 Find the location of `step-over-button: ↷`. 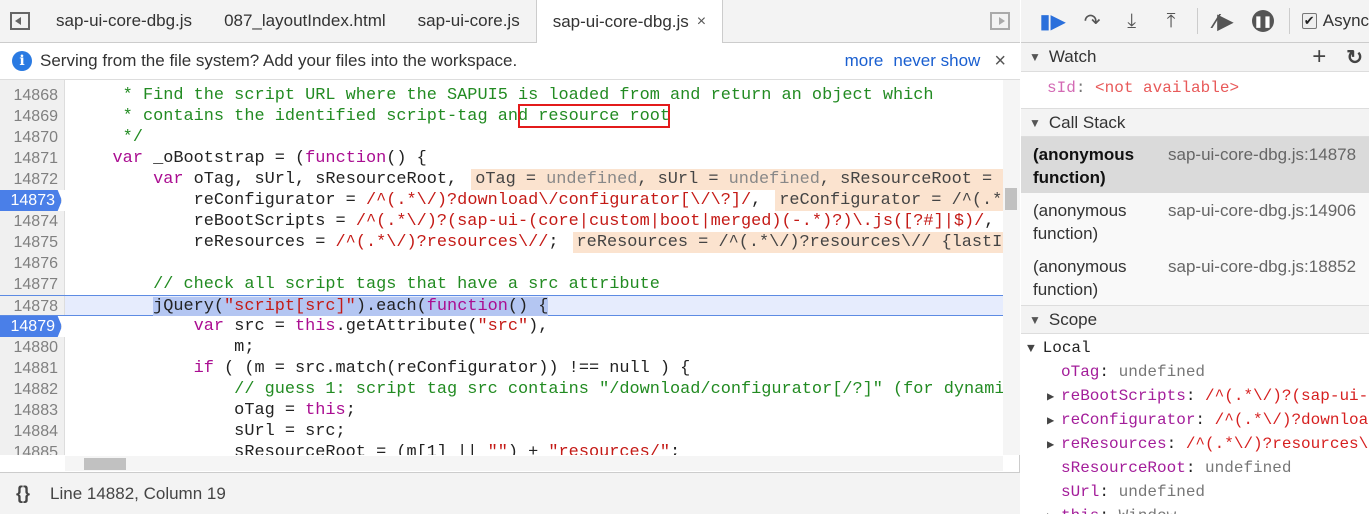

step-over-button: ↷ is located at coordinates (1091, 21).